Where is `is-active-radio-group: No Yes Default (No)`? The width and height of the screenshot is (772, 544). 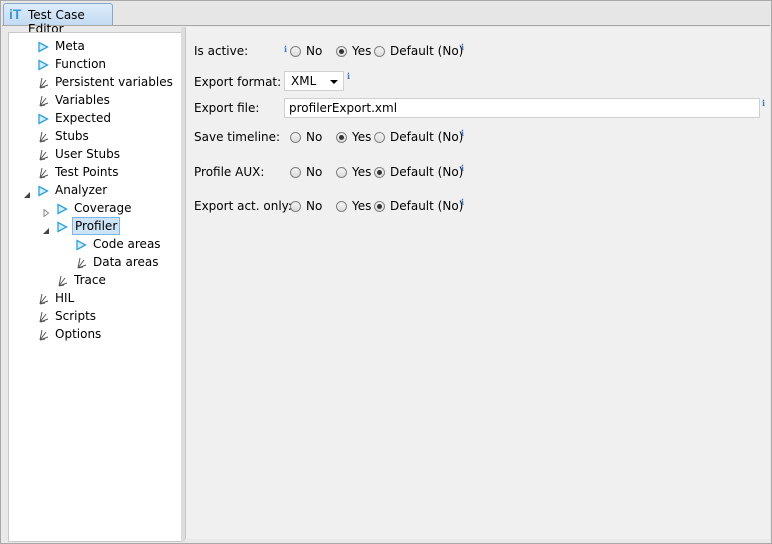
is-active-radio-group: No Yes Default (No) is located at coordinates (385, 52).